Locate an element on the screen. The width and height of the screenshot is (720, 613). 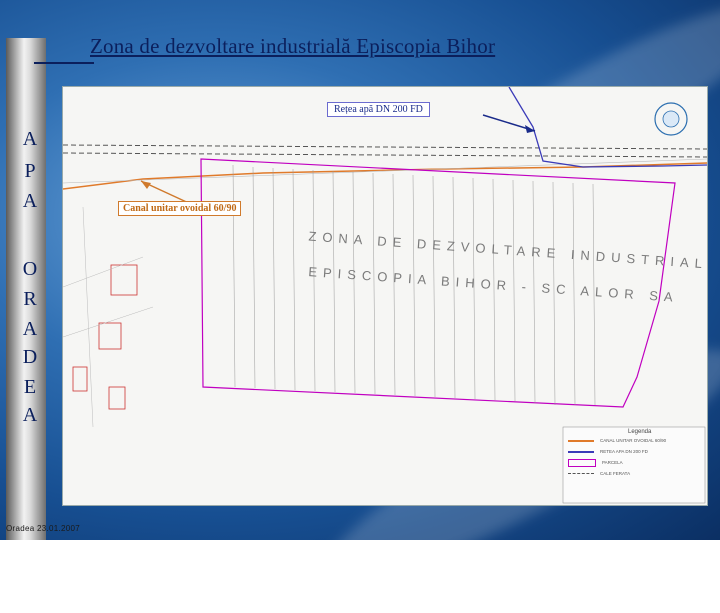
legend-label: RETEA APA DN 200 FD is located at coordinates (624, 451).